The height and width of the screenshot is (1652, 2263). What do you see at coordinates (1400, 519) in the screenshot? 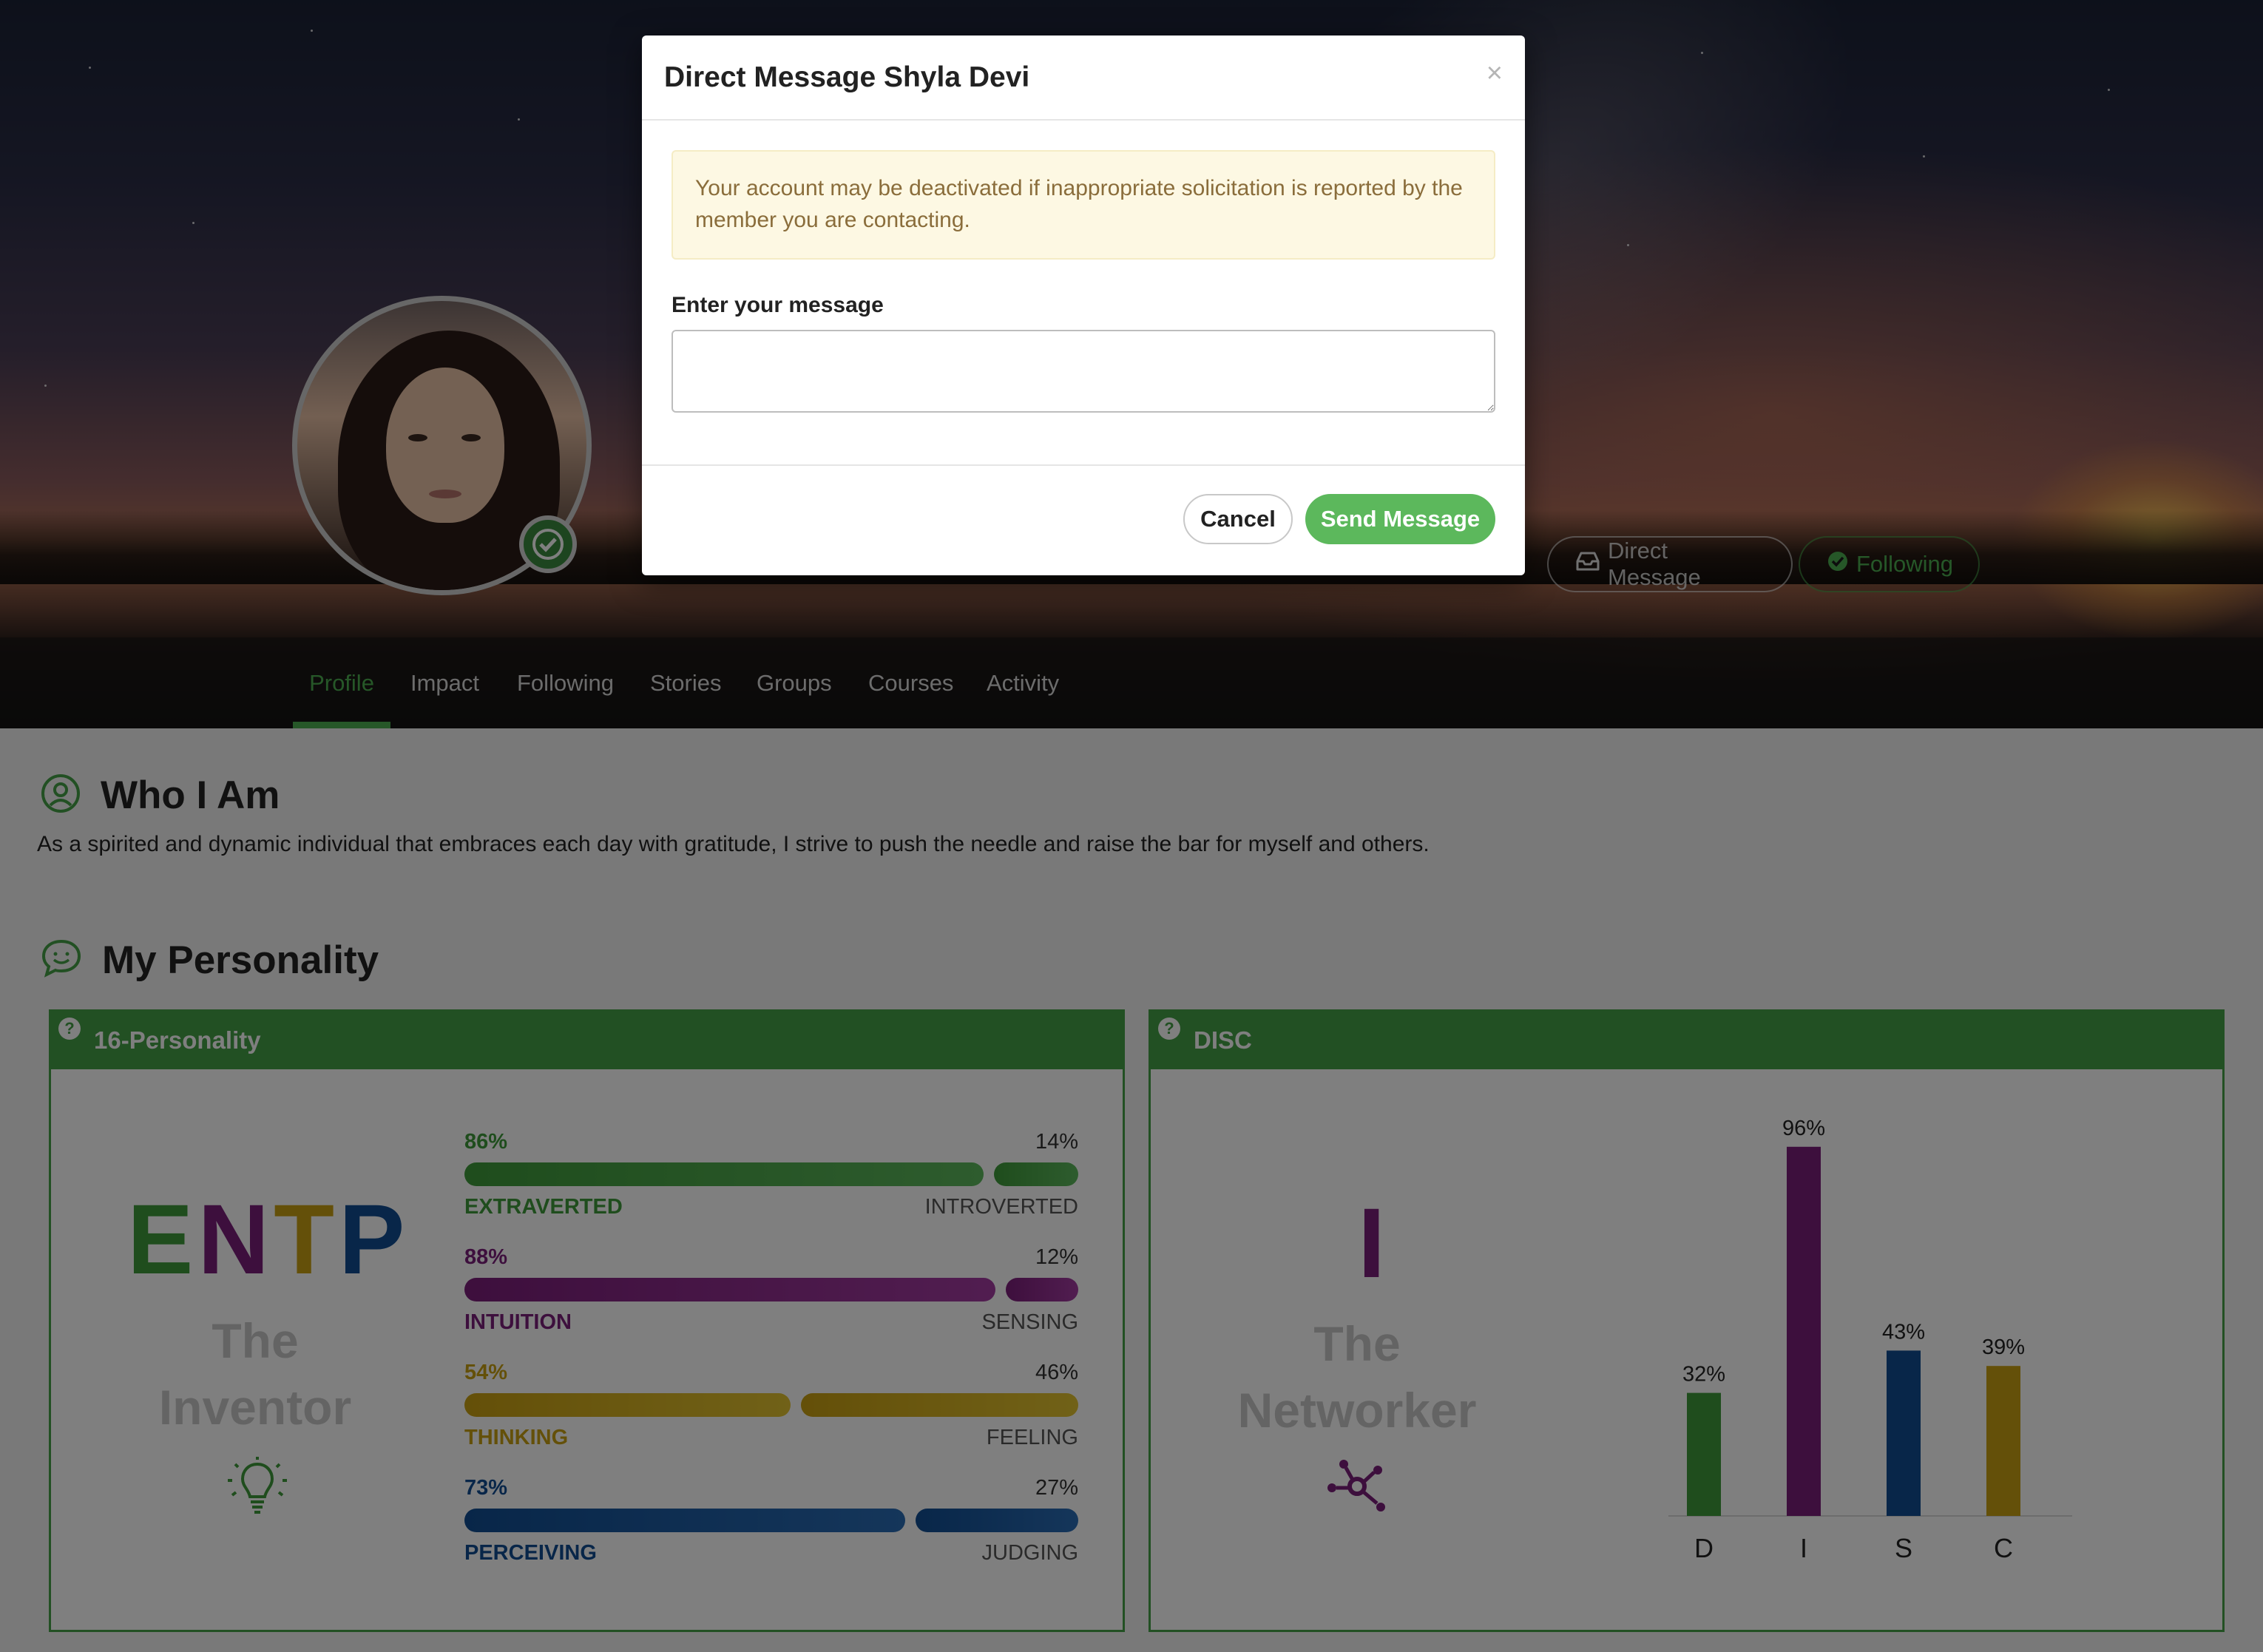
I see `send-message-button: Send Message` at bounding box center [1400, 519].